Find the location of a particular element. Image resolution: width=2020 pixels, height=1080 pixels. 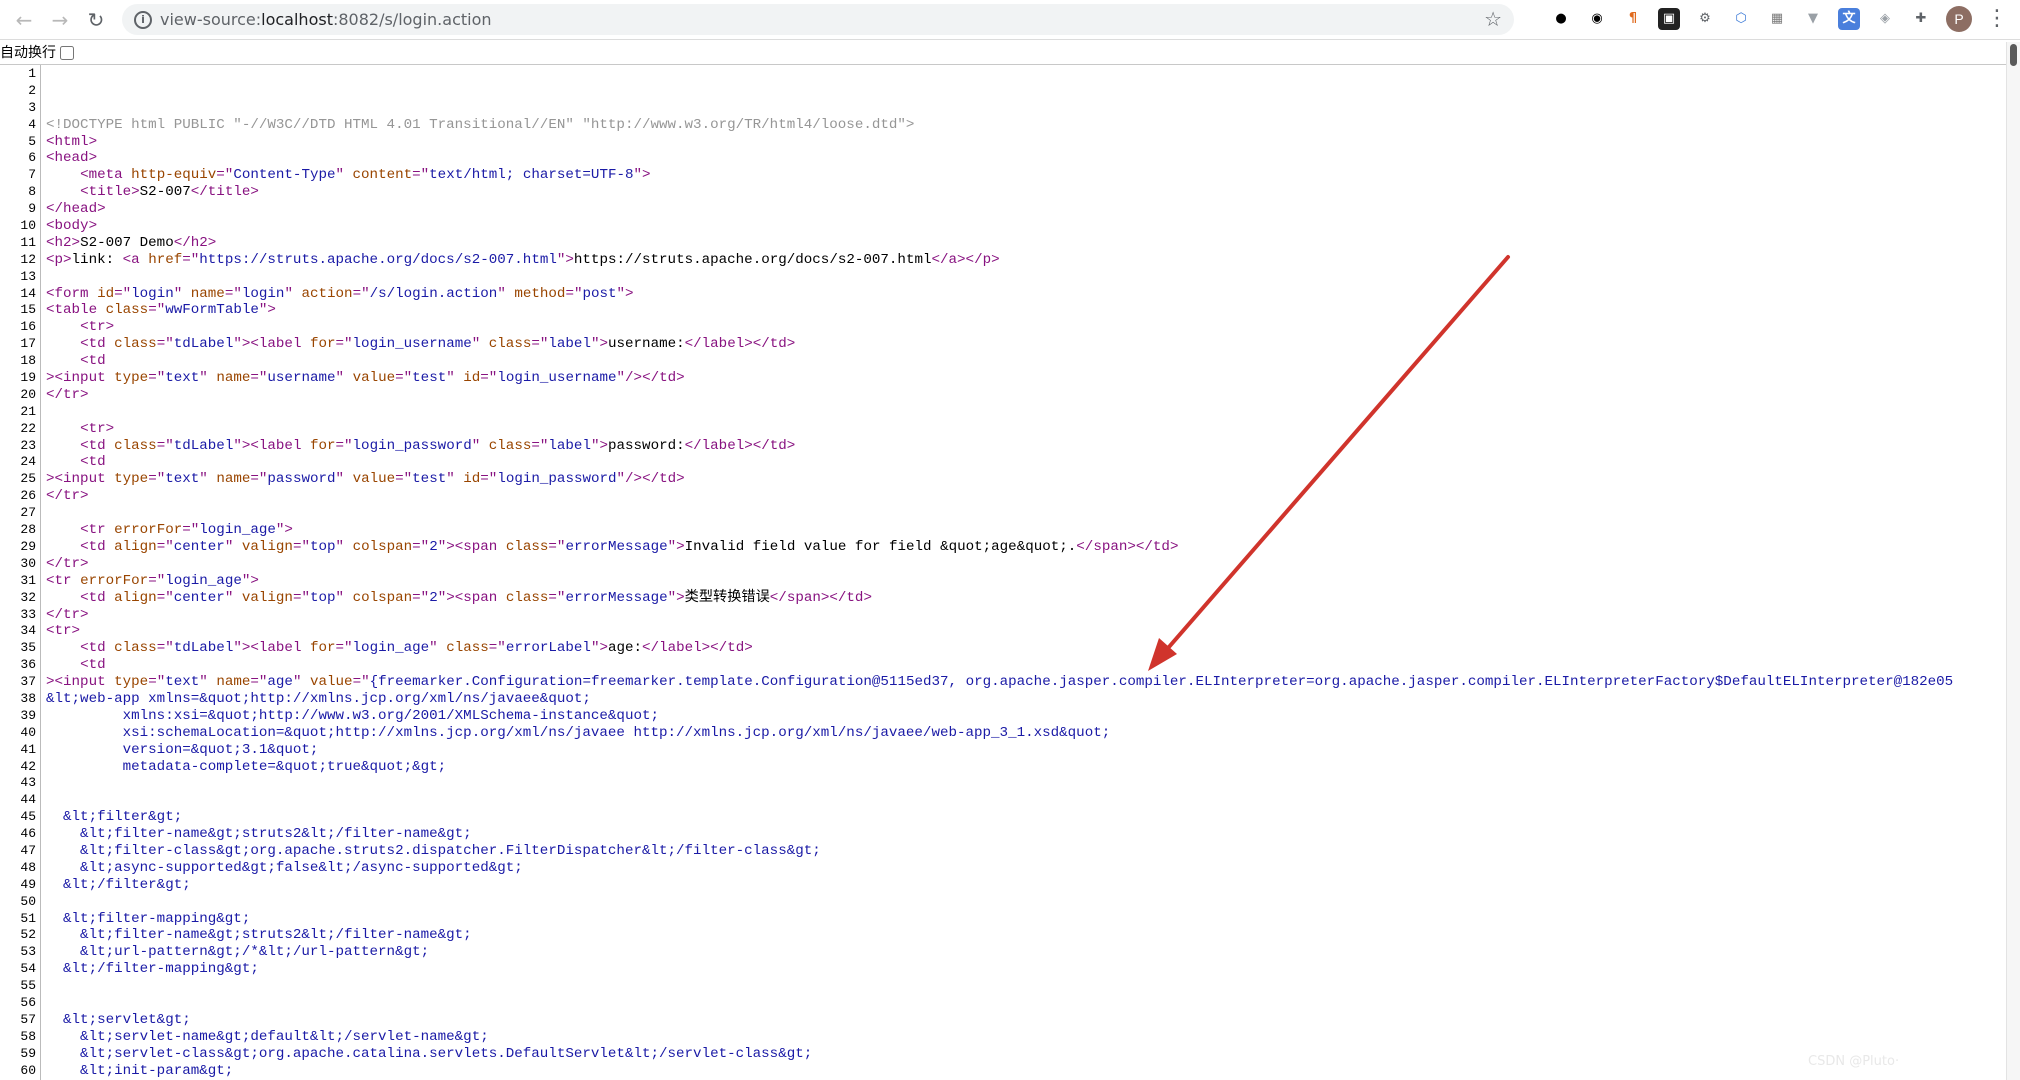

line-number: 9 is located at coordinates (32, 209).